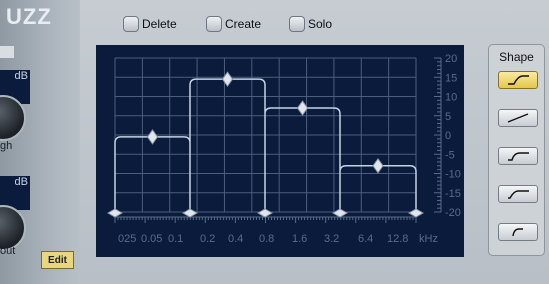 Image resolution: width=549 pixels, height=284 pixels. I want to click on delete-checkbox, so click(131, 24).